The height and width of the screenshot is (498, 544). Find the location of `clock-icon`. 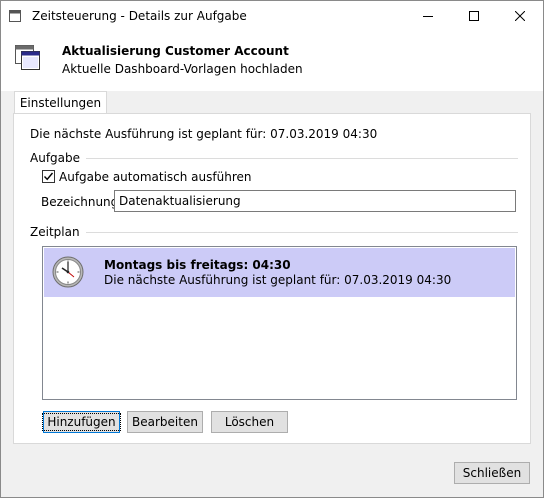

clock-icon is located at coordinates (68, 272).